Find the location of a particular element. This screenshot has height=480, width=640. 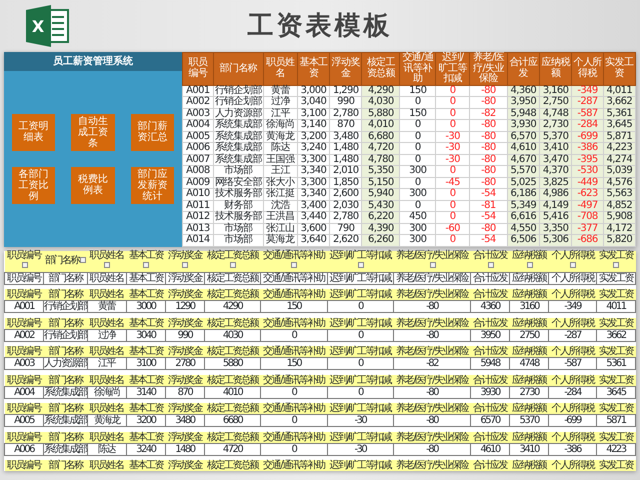

table-cell: 徐海尚 is located at coordinates (280, 125).